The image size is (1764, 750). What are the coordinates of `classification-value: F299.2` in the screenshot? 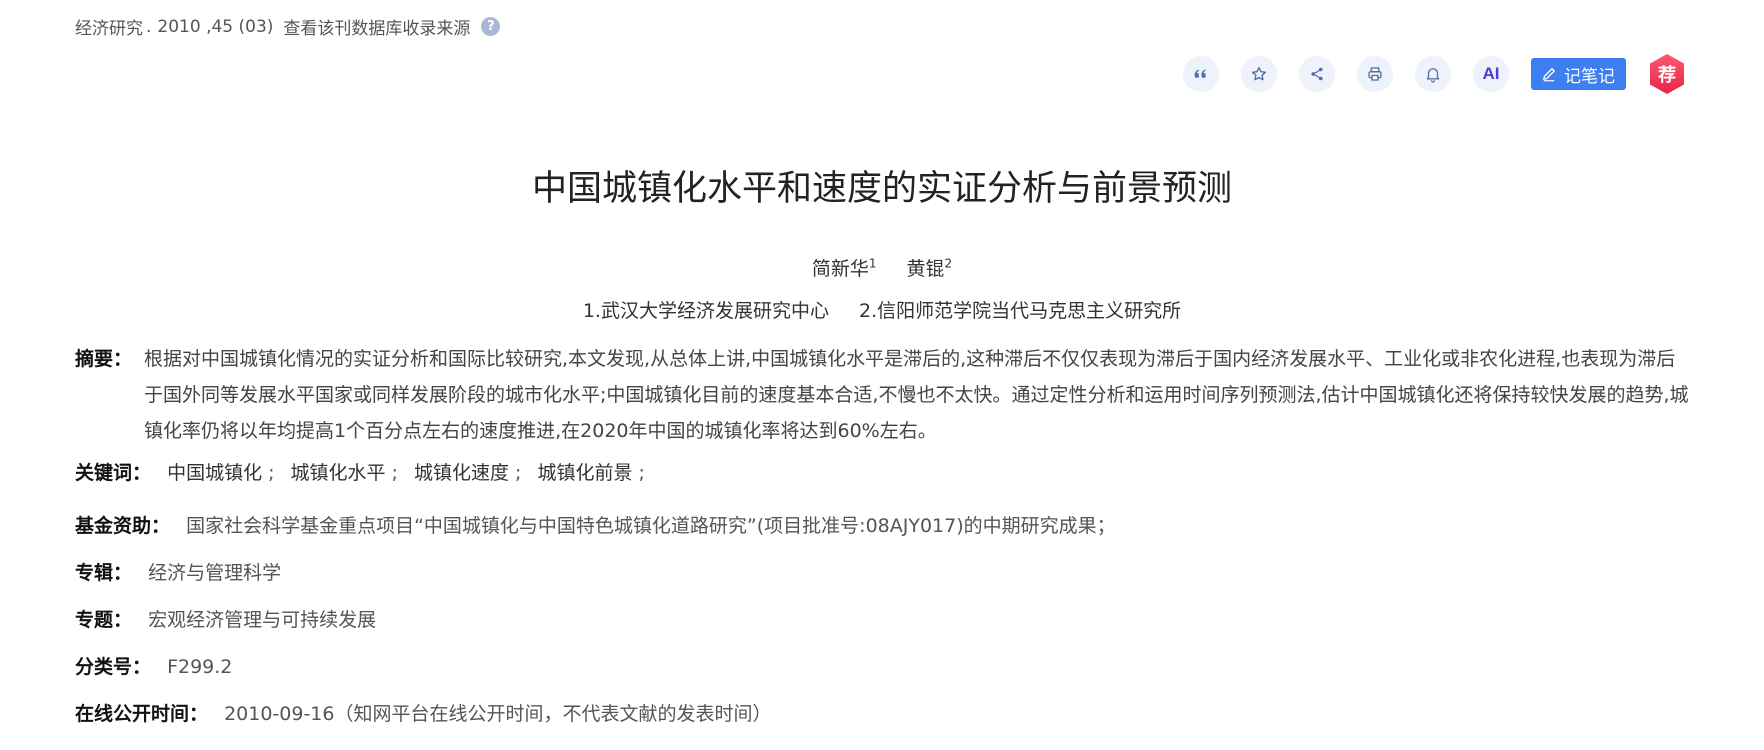 It's located at (200, 667).